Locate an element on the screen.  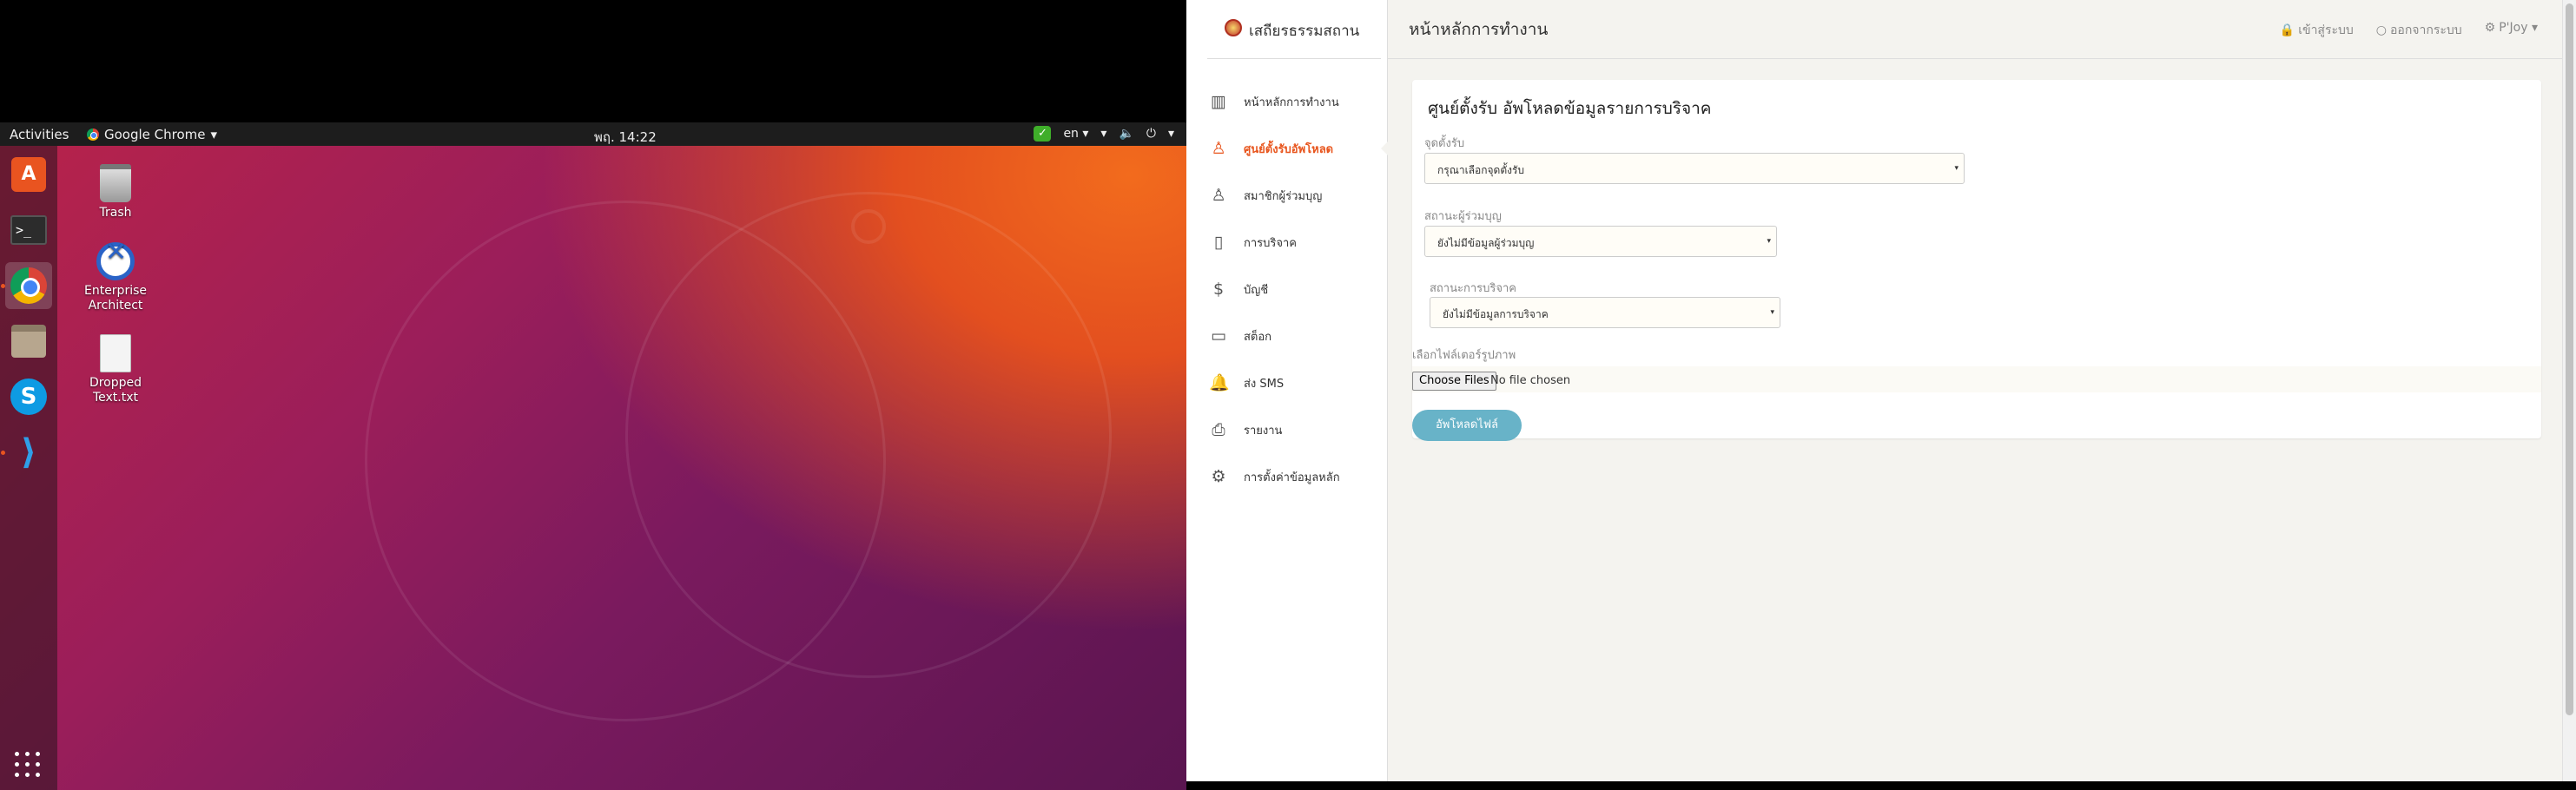
page-title: หน้าหลักการทำงาน is located at coordinates (1479, 29).